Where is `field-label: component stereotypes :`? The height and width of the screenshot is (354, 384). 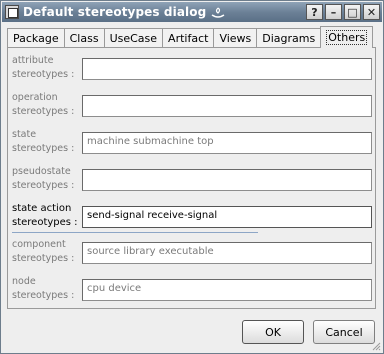
field-label: component stereotypes : is located at coordinates (48, 252).